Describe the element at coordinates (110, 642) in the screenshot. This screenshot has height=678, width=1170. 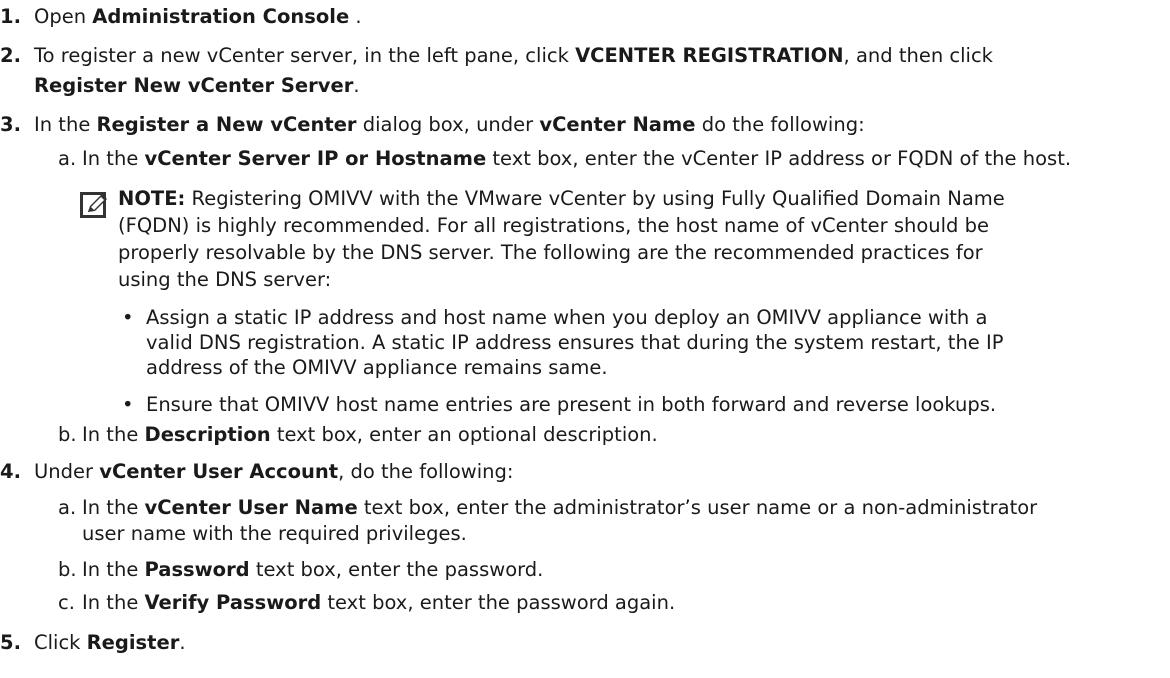
I see `step-text: Click Register.` at that location.